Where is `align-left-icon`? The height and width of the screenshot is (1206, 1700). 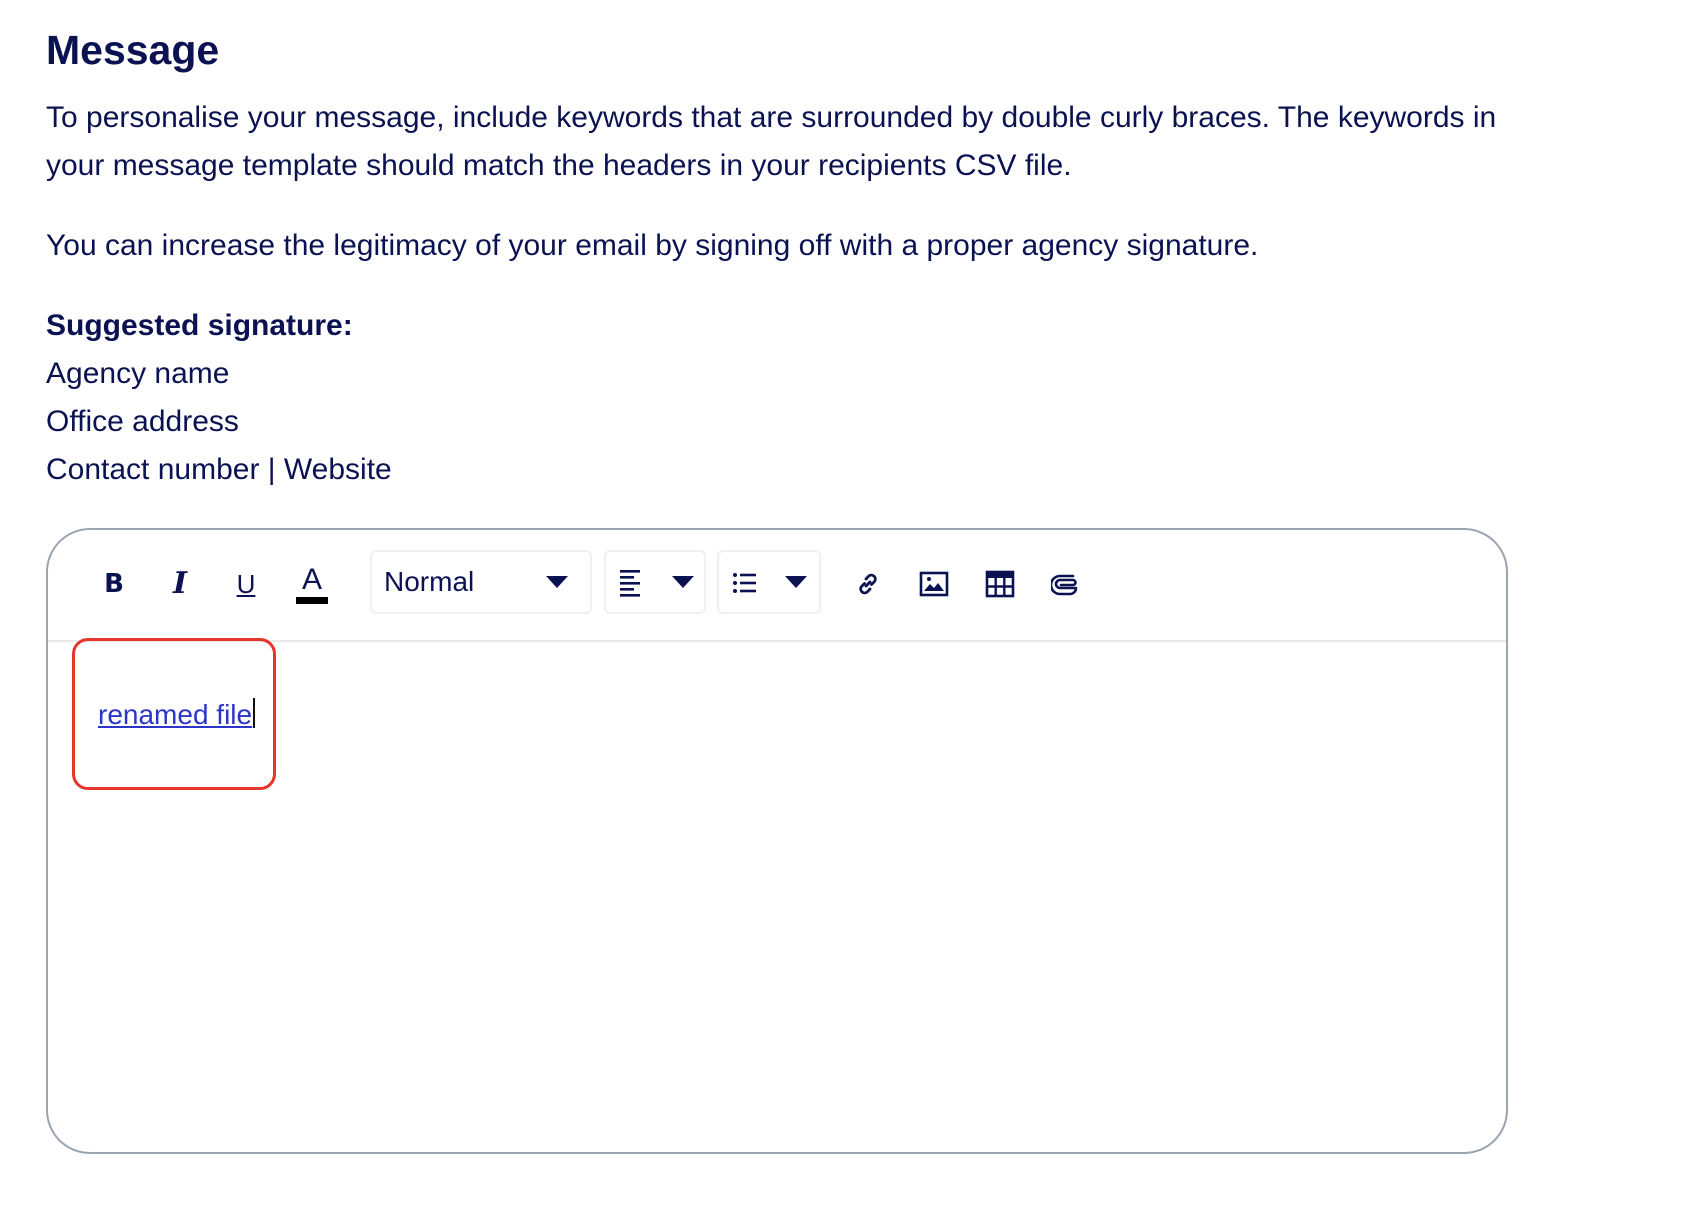
align-left-icon is located at coordinates (631, 585).